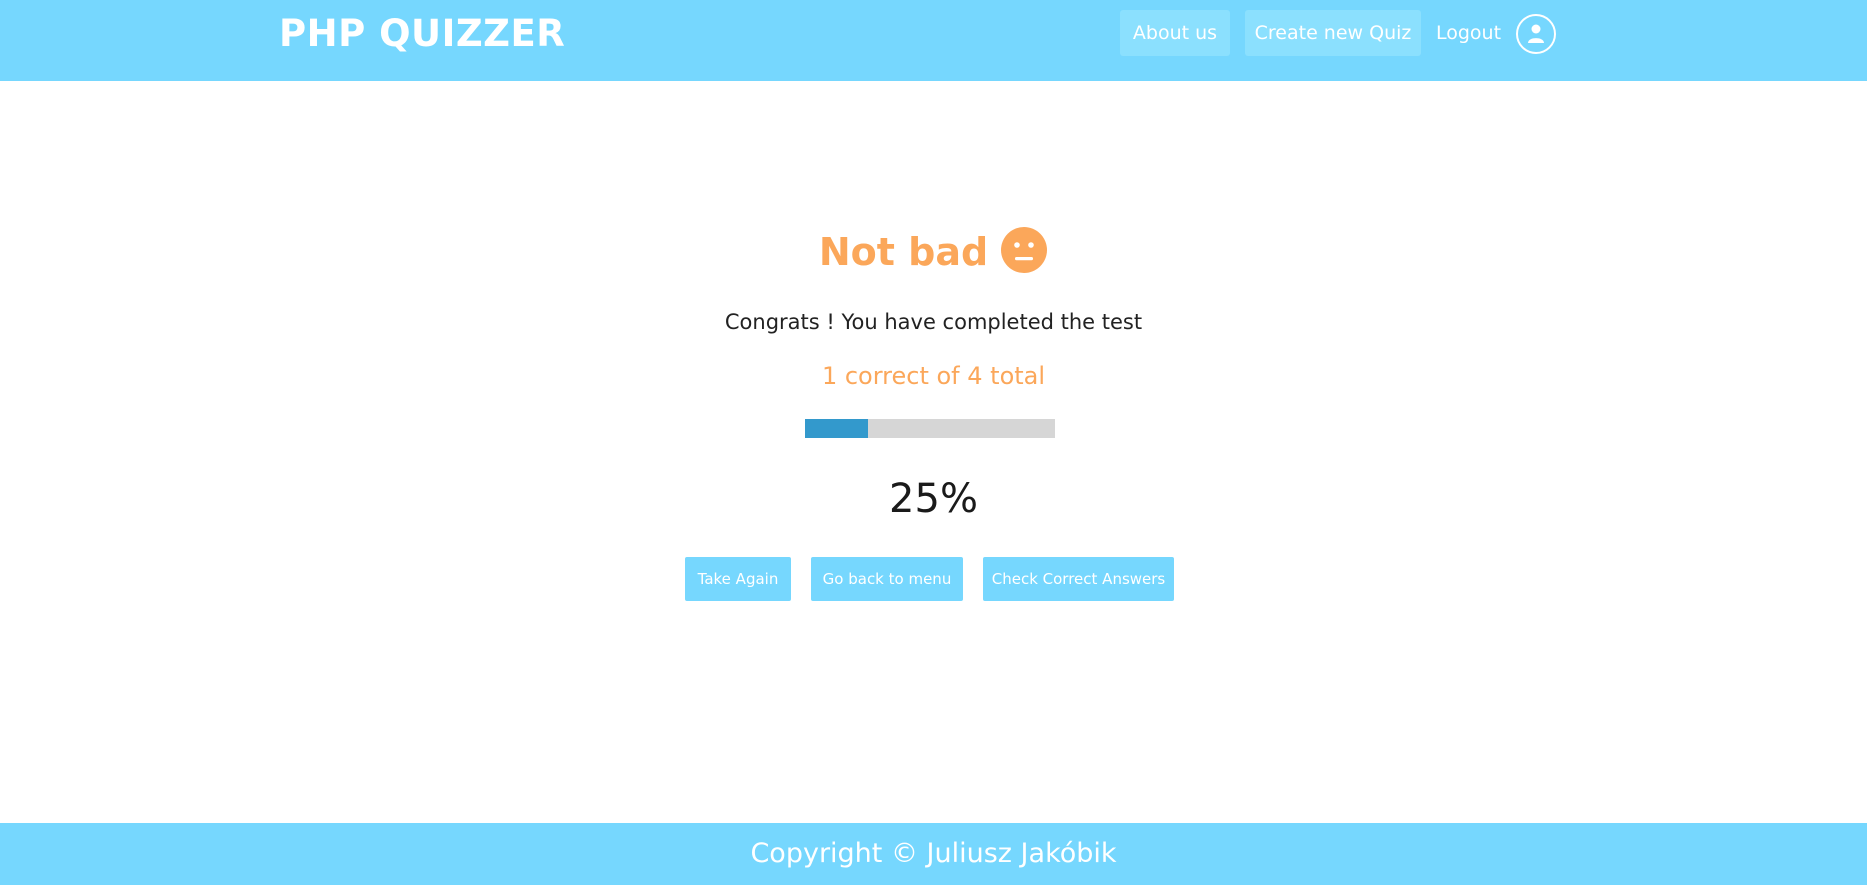 Image resolution: width=1867 pixels, height=885 pixels. What do you see at coordinates (930, 428) in the screenshot?
I see `score-progress-bar` at bounding box center [930, 428].